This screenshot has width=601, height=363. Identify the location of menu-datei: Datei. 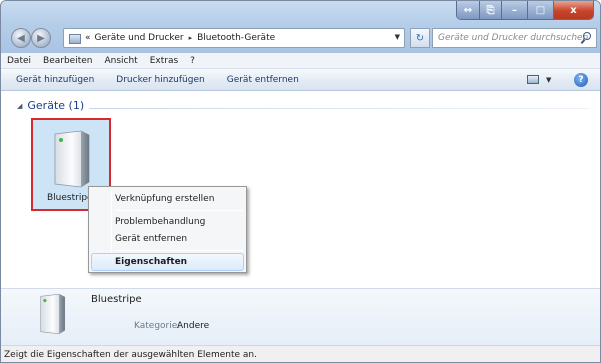
(19, 61).